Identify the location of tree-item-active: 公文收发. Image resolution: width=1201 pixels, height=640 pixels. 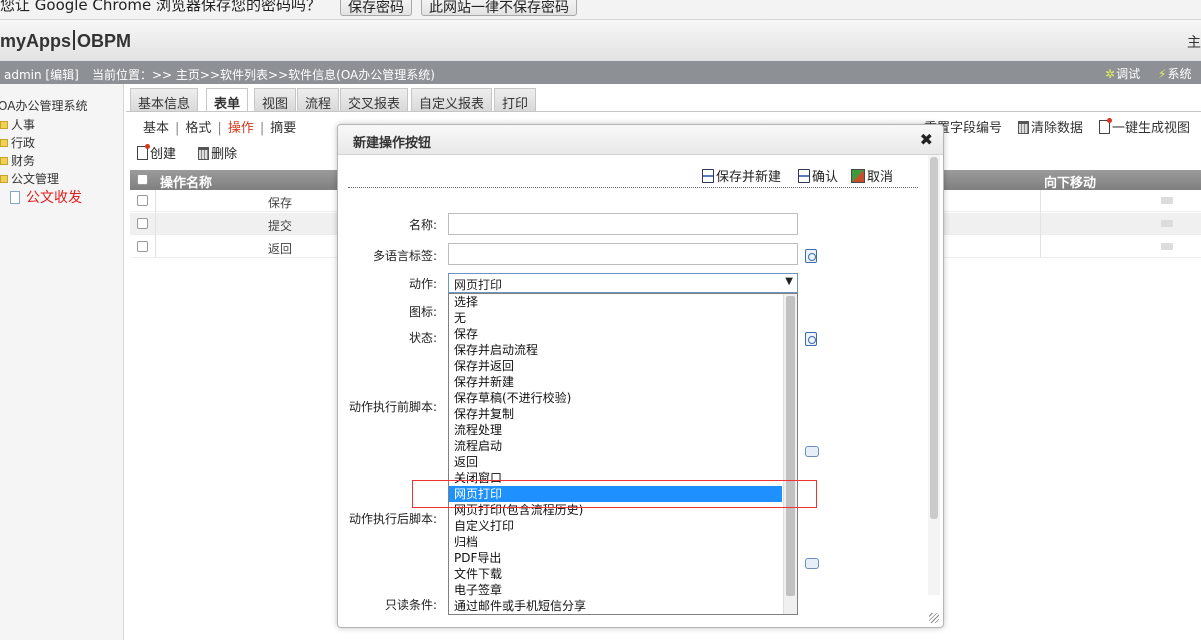
(46, 197).